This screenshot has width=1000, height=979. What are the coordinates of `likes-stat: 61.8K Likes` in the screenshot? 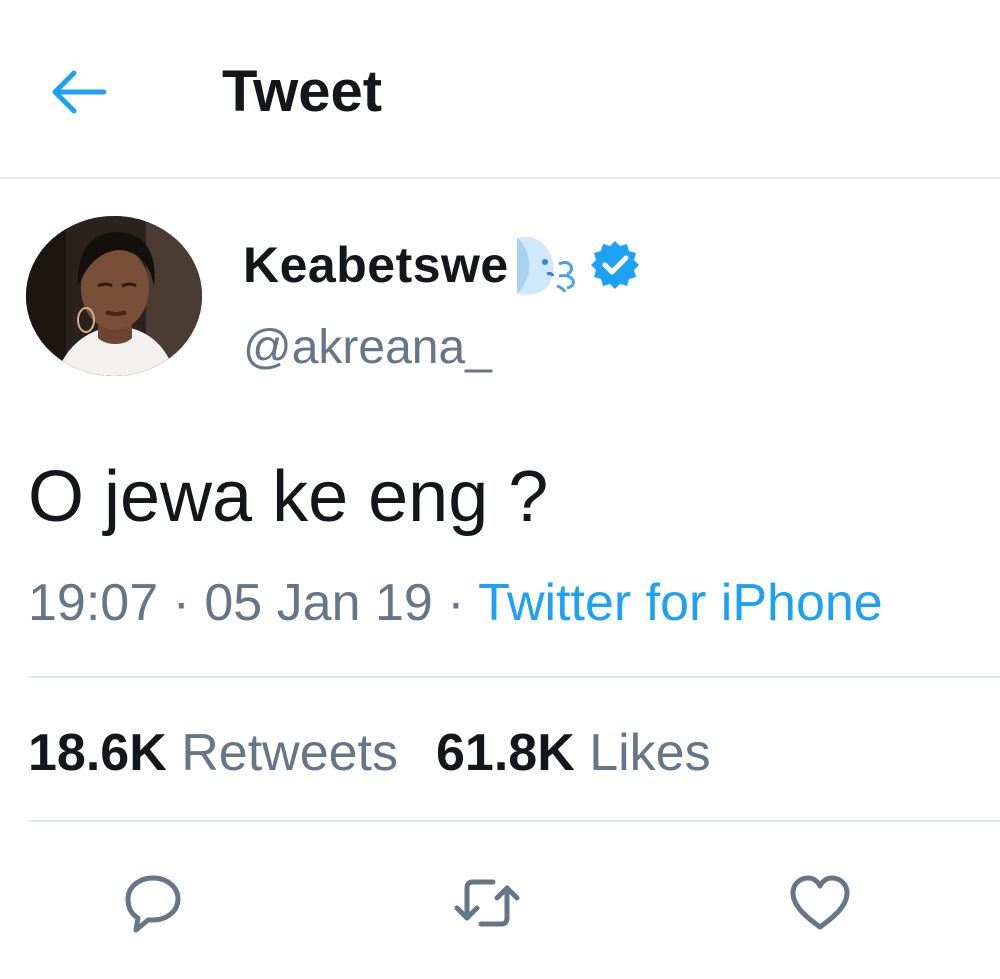 It's located at (573, 753).